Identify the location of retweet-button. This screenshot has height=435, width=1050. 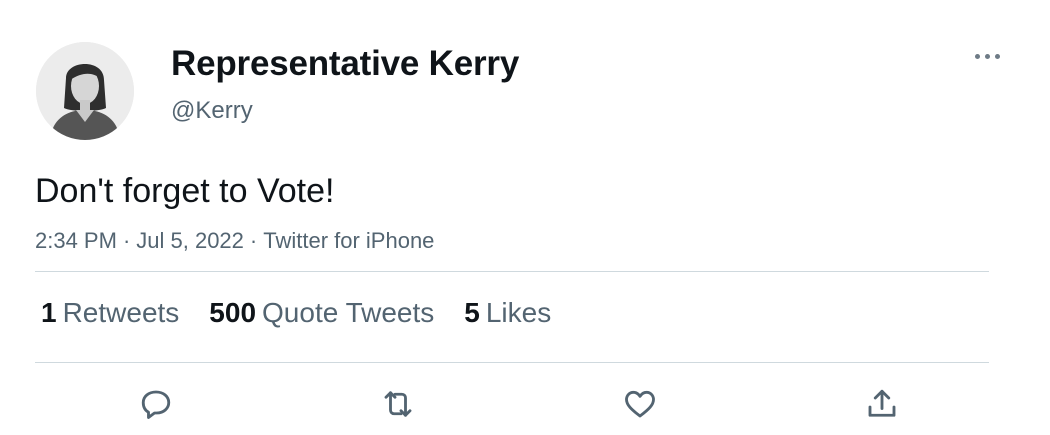
(398, 404).